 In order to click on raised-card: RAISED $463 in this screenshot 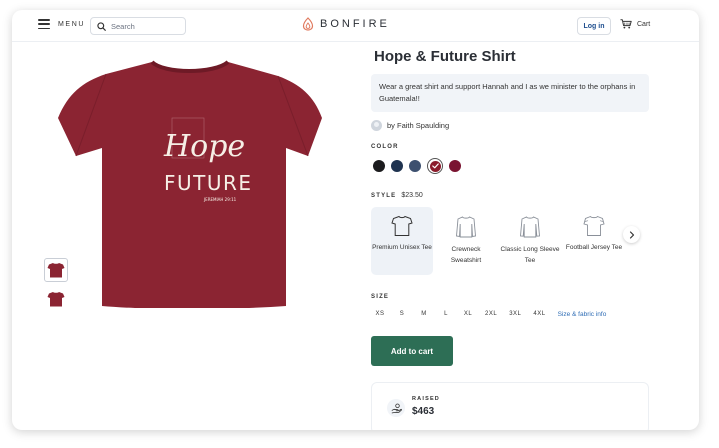, I will do `click(510, 406)`.